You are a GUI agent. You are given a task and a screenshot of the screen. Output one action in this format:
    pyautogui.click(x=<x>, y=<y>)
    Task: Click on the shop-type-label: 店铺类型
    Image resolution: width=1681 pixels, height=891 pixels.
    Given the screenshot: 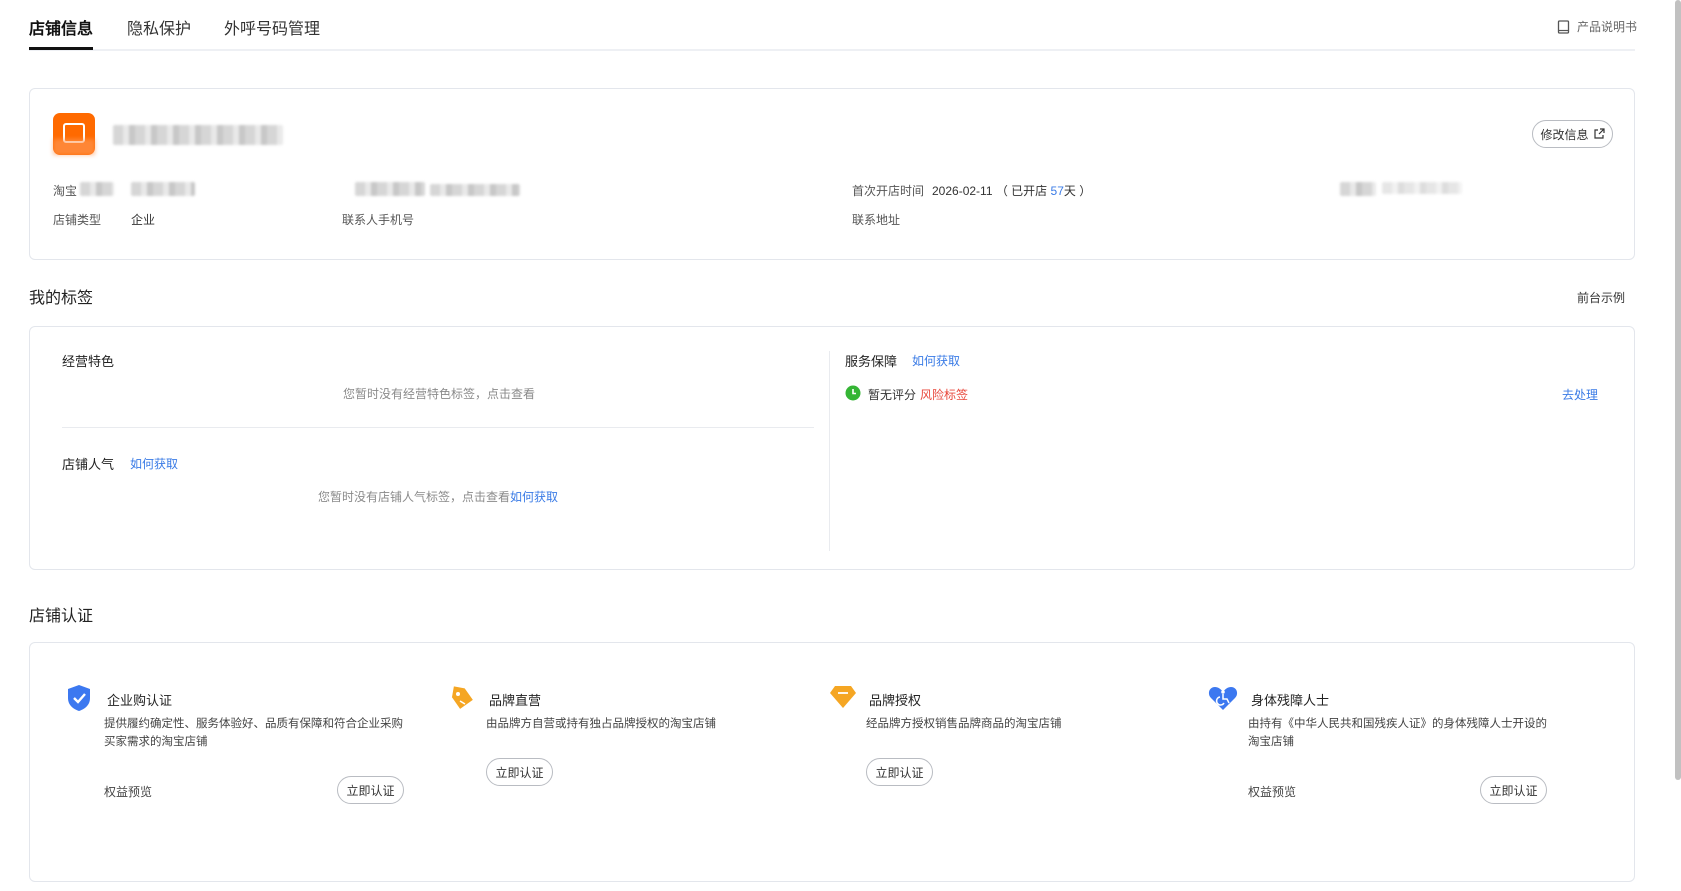 What is the action you would take?
    pyautogui.click(x=77, y=220)
    